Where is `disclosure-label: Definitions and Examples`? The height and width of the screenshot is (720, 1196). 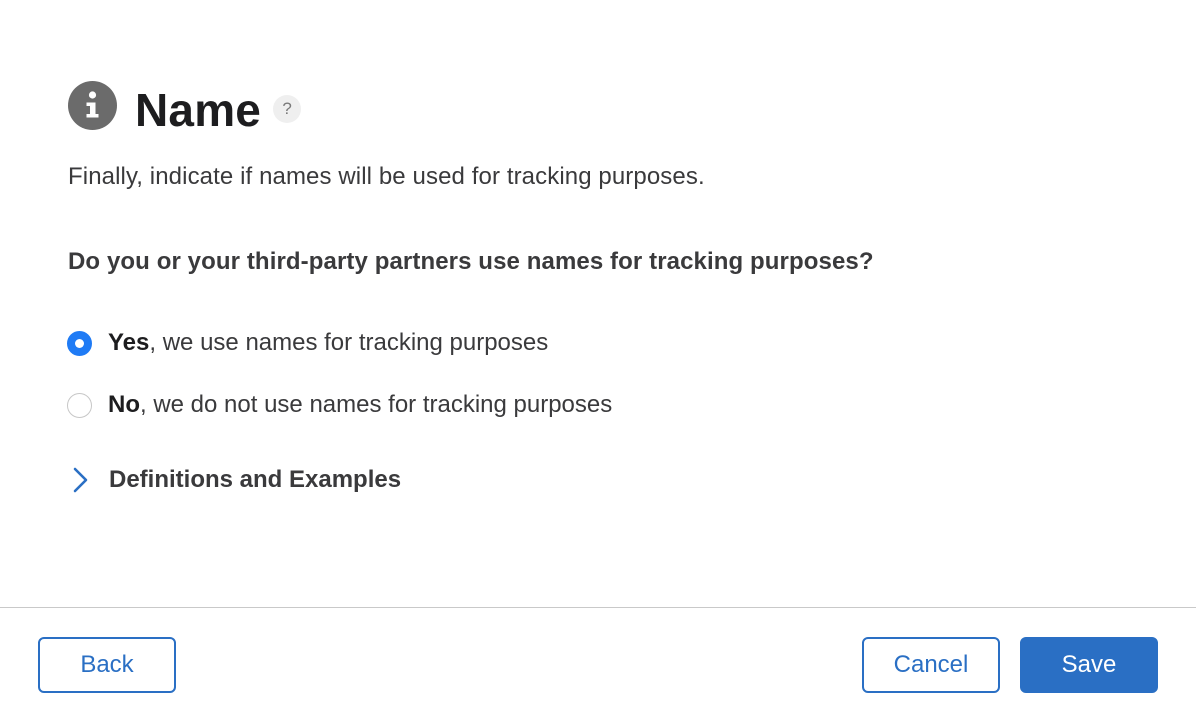
disclosure-label: Definitions and Examples is located at coordinates (255, 479).